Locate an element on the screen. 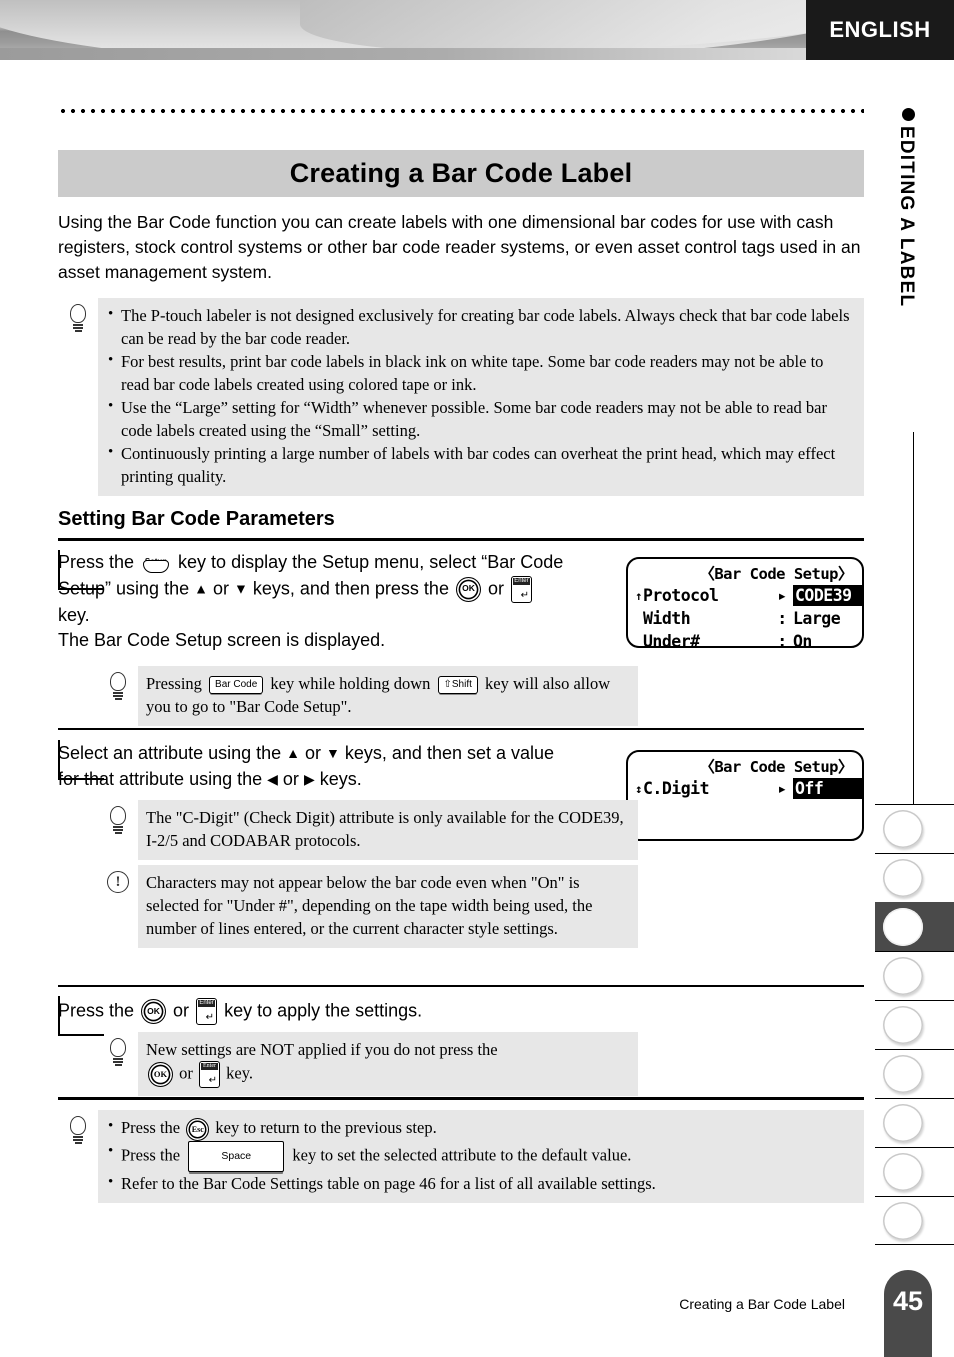 Image resolution: width=954 pixels, height=1357 pixels. step-3-text-part-2: or is located at coordinates (181, 1010).